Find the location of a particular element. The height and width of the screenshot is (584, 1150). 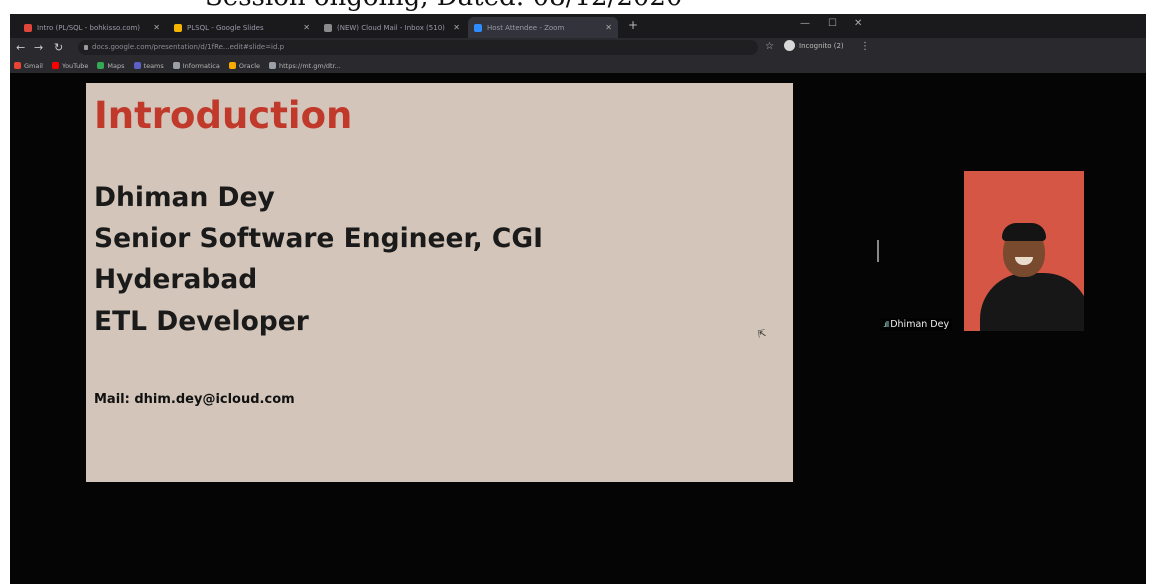

bookmark-label: YouTube is located at coordinates (75, 65).